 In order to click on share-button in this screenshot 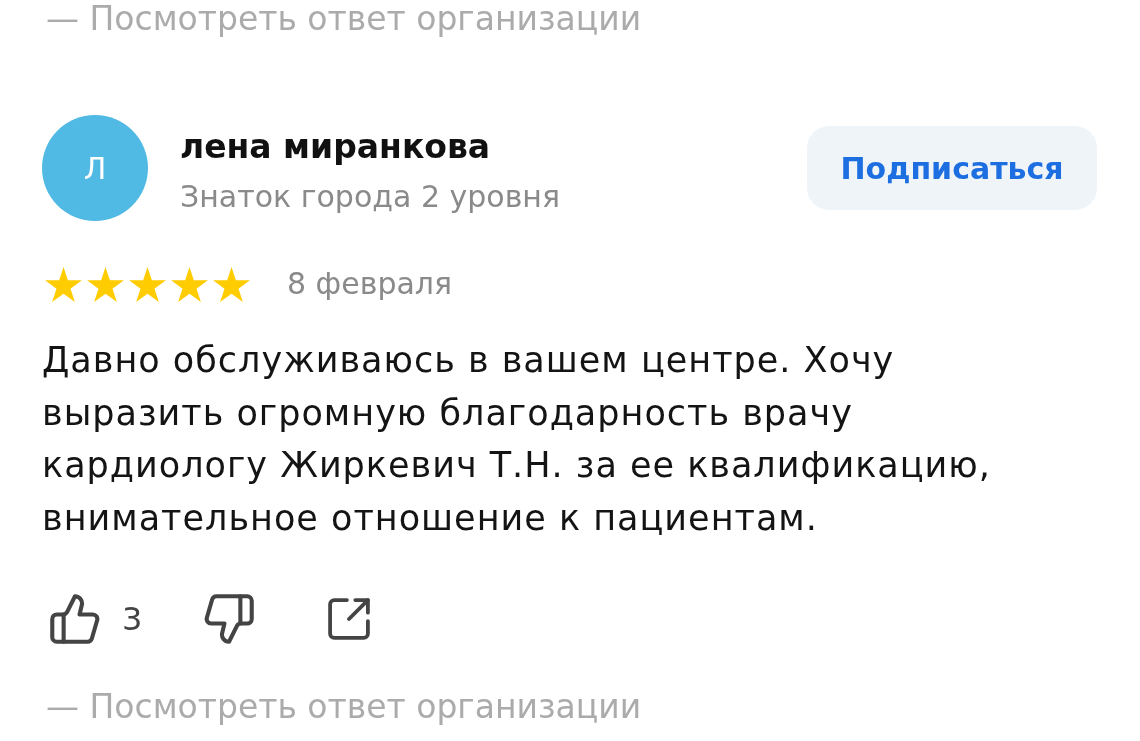, I will do `click(349, 619)`.